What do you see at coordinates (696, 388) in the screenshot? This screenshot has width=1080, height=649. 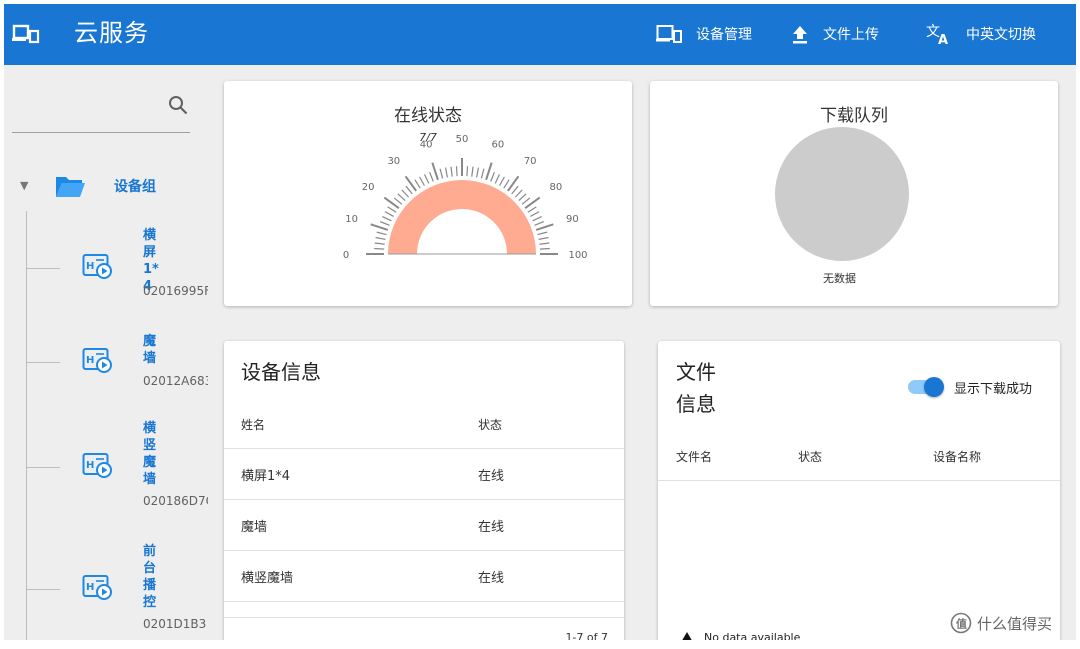 I see `file-info-title: 文件信息` at bounding box center [696, 388].